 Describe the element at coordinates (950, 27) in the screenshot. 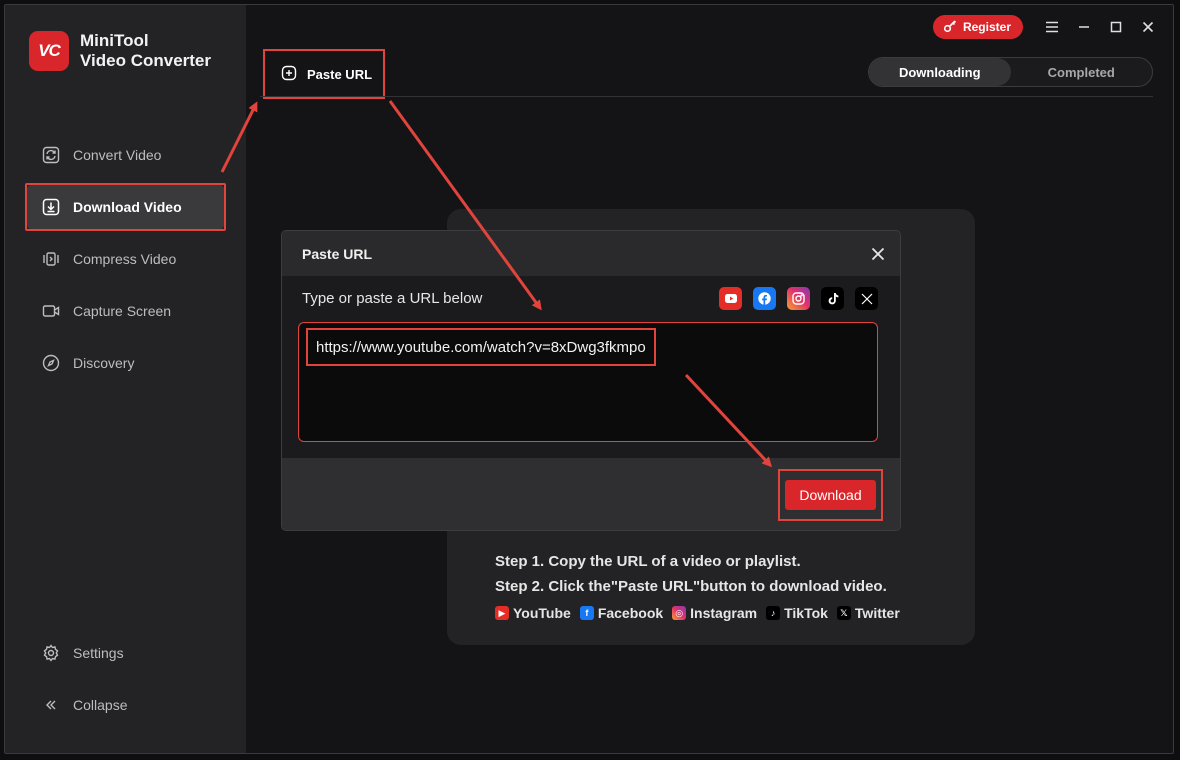

I see `key-icon` at that location.